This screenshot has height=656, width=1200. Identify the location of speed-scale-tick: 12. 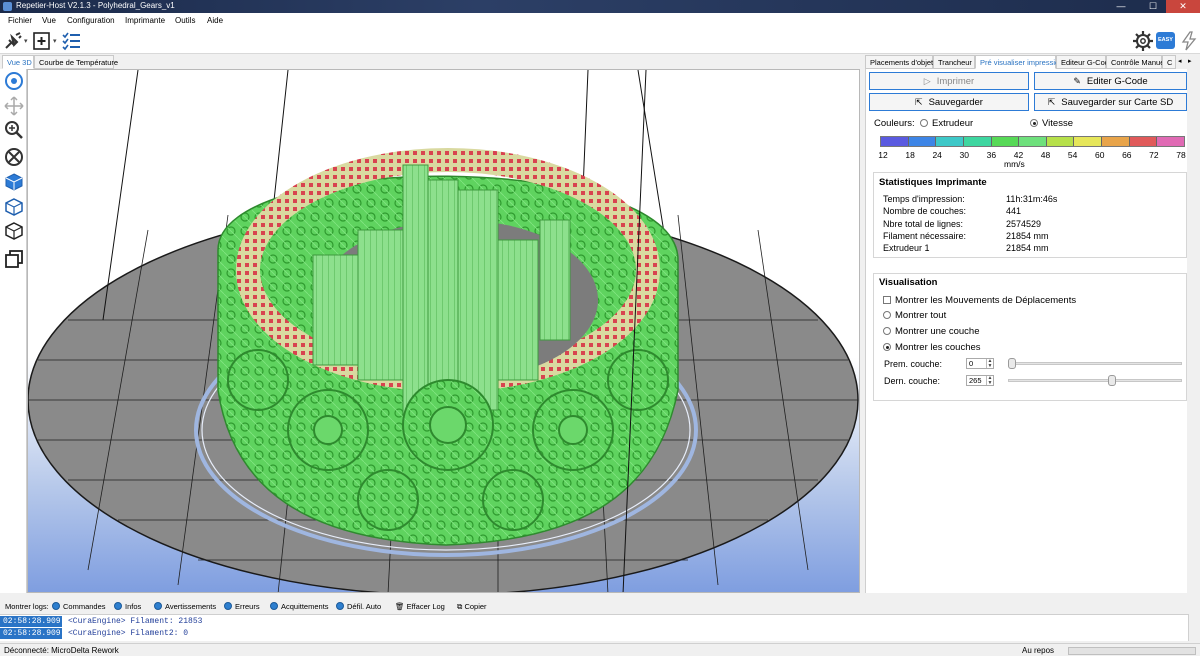
(883, 155).